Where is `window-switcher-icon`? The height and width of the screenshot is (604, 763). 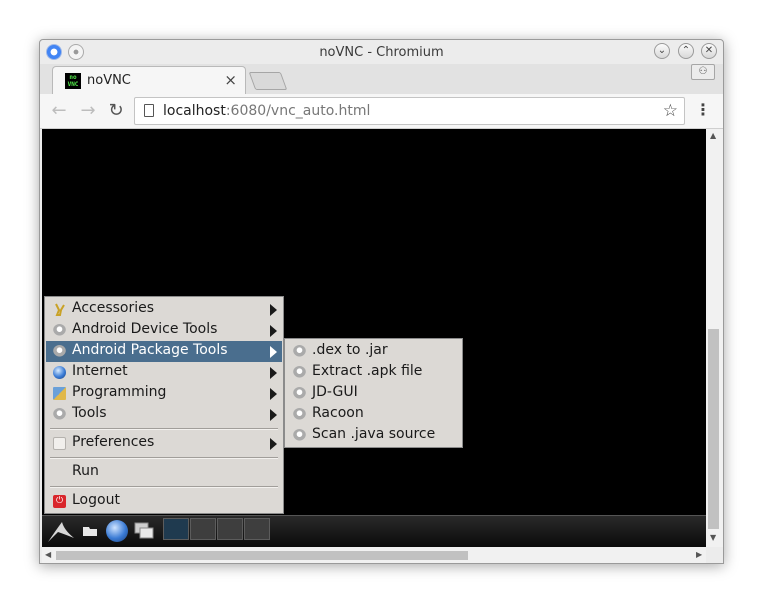 window-switcher-icon is located at coordinates (144, 531).